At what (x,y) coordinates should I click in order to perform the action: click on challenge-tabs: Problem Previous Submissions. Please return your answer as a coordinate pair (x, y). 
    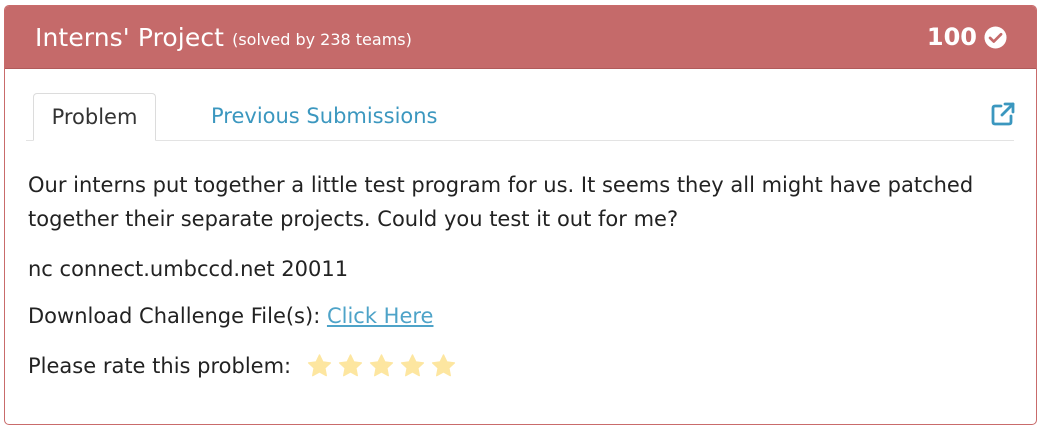
    Looking at the image, I should click on (521, 117).